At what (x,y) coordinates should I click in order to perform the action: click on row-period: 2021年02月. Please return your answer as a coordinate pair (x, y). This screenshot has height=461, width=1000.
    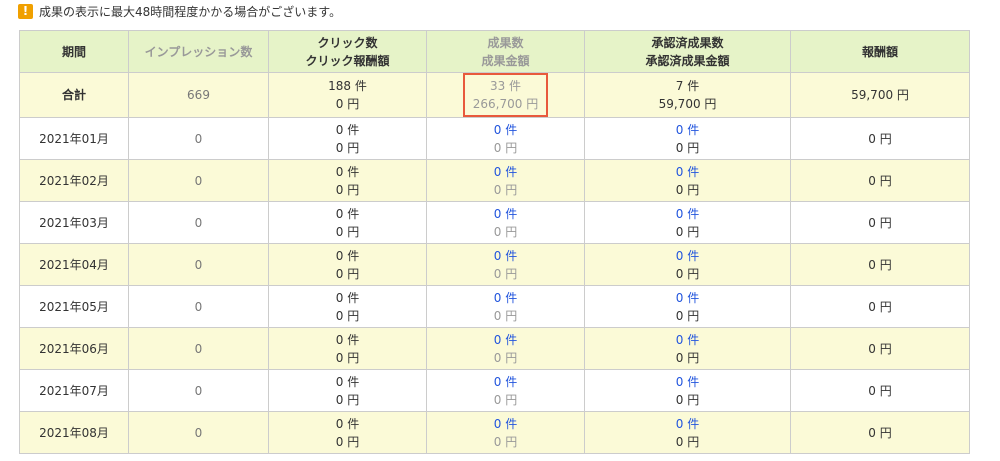
    Looking at the image, I should click on (74, 180).